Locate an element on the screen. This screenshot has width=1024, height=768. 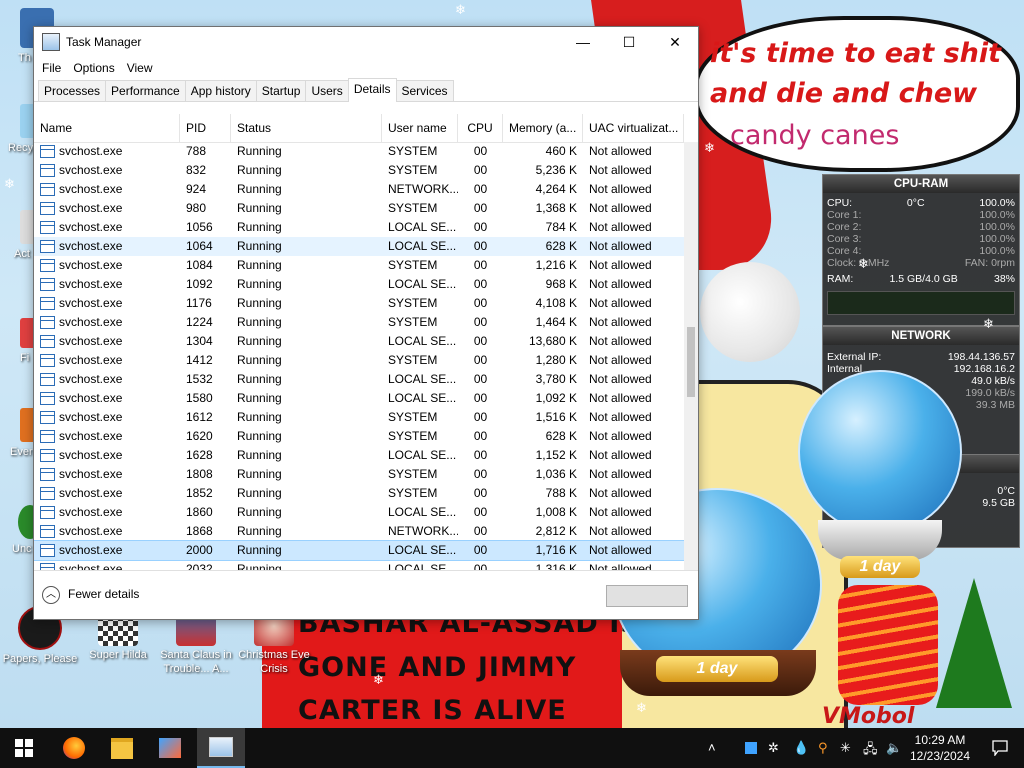
tray-drop-icon: 💧 is located at coordinates (801, 748).